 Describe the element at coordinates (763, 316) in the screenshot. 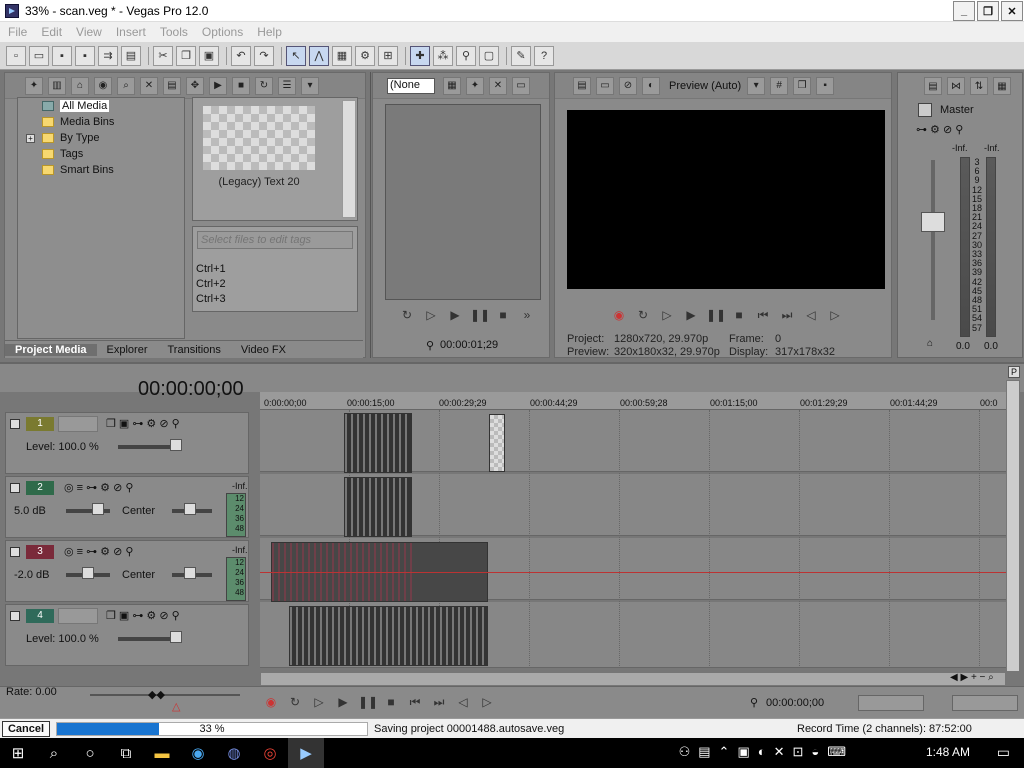

I see `go-to-start-icon: ⏮` at that location.